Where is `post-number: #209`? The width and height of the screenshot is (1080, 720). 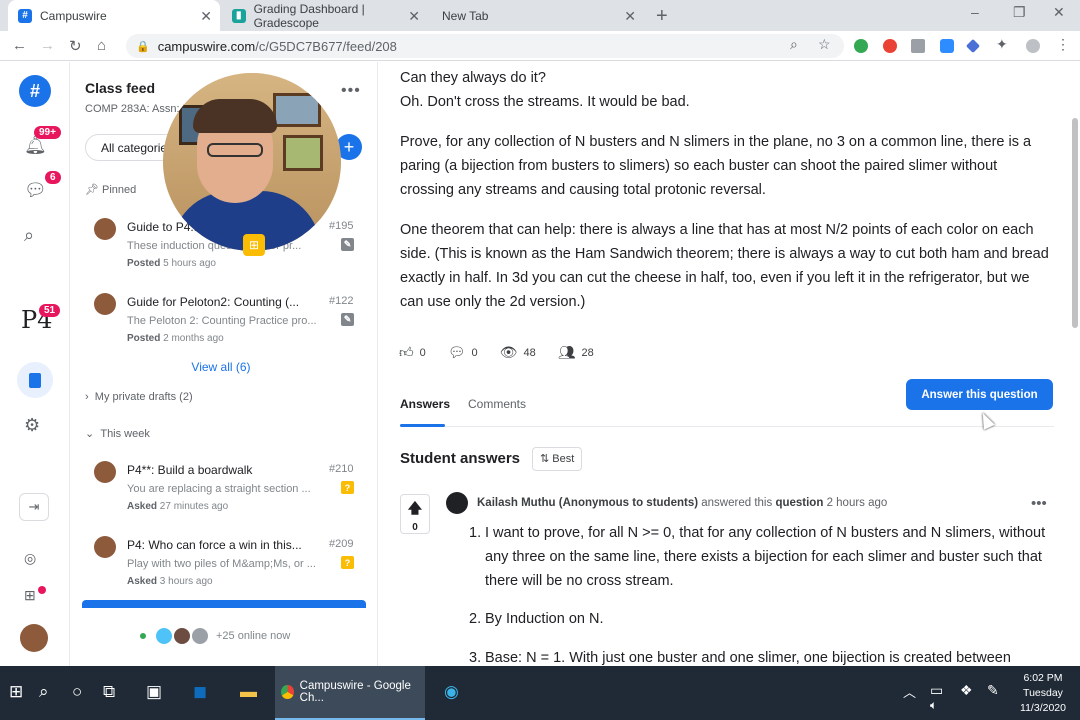
post-number: #209 is located at coordinates (341, 544).